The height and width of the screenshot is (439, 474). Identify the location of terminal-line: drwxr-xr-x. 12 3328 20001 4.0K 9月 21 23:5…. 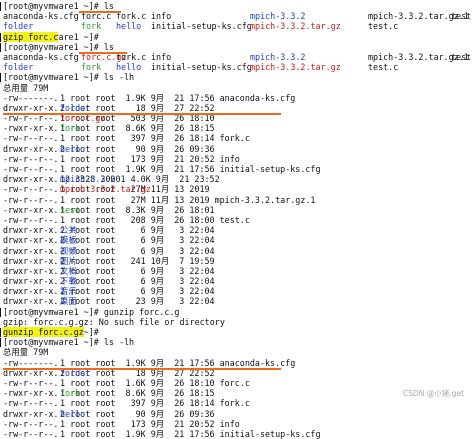
(238, 179).